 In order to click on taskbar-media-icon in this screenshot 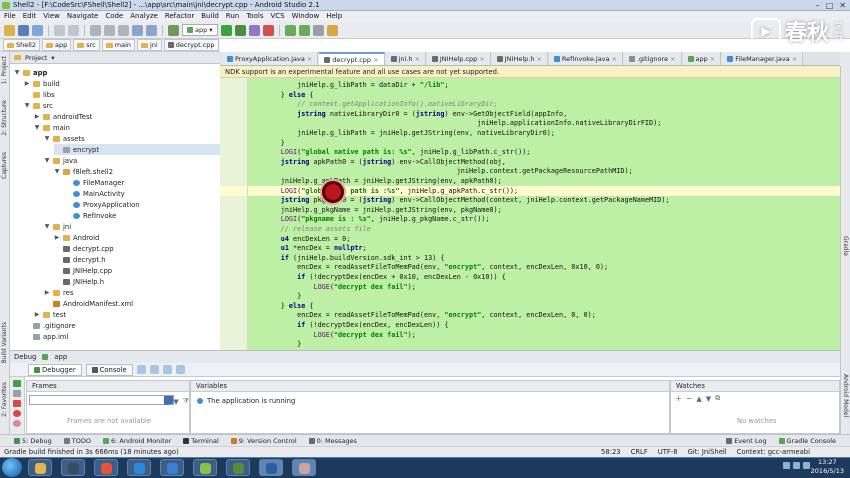, I will do `click(238, 467)`.